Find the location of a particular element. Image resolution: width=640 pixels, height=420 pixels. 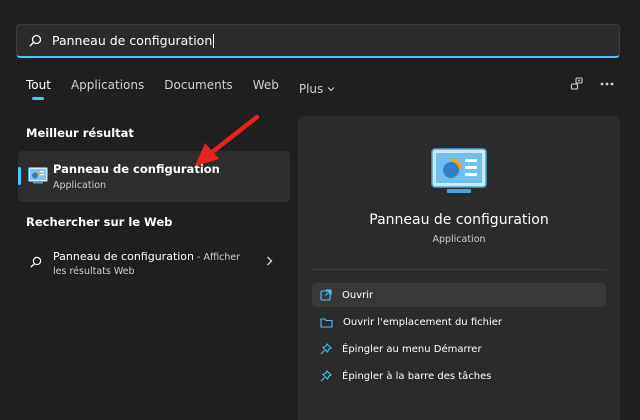

divider is located at coordinates (459, 269).